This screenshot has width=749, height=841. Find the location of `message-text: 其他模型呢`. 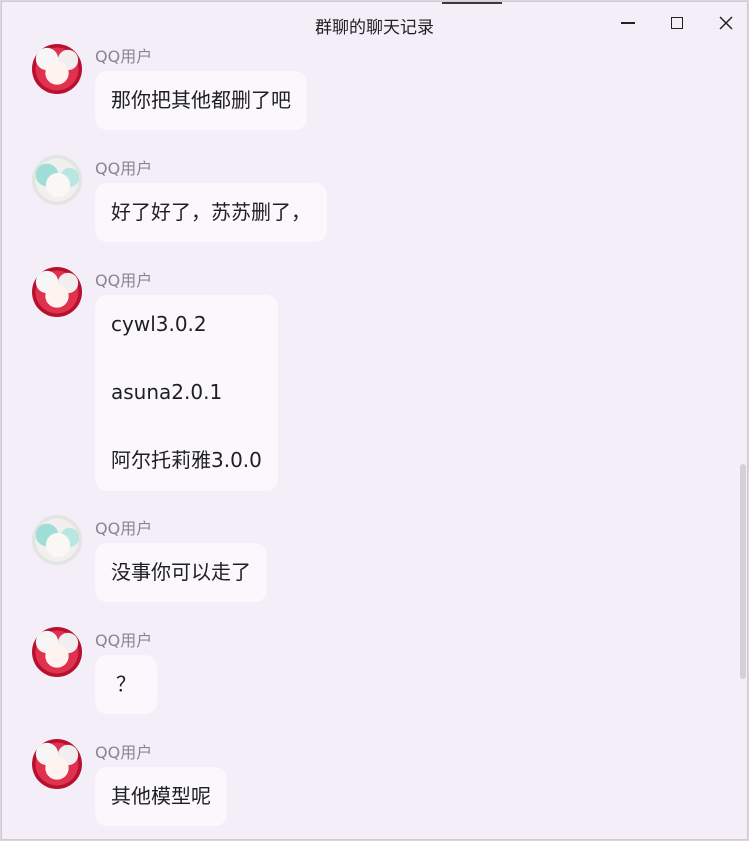

message-text: 其他模型呢 is located at coordinates (161, 796).